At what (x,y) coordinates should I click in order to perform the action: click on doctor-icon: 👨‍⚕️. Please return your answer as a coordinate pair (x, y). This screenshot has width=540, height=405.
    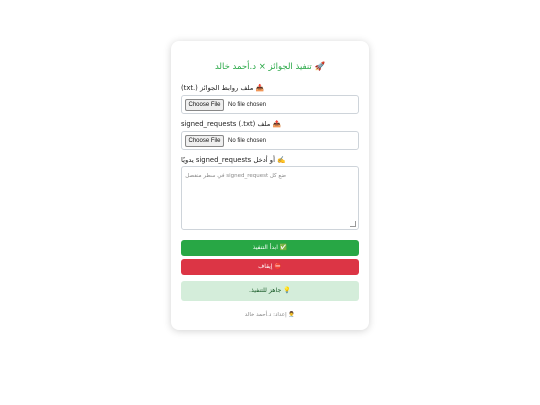
    Looking at the image, I should click on (292, 315).